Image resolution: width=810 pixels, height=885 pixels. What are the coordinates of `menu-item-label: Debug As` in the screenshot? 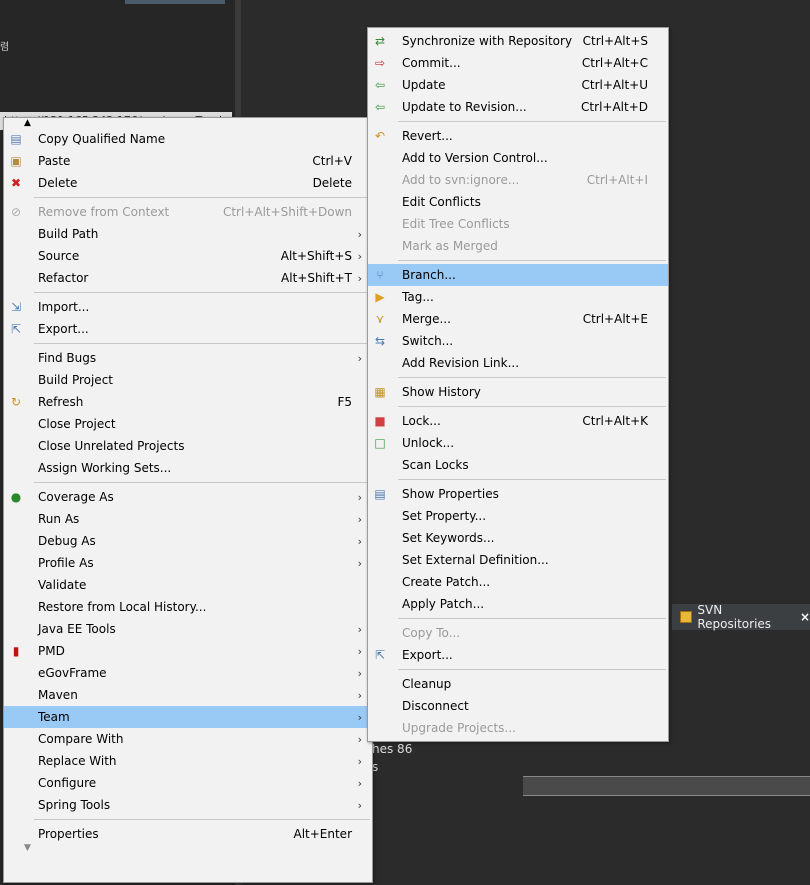 It's located at (67, 541).